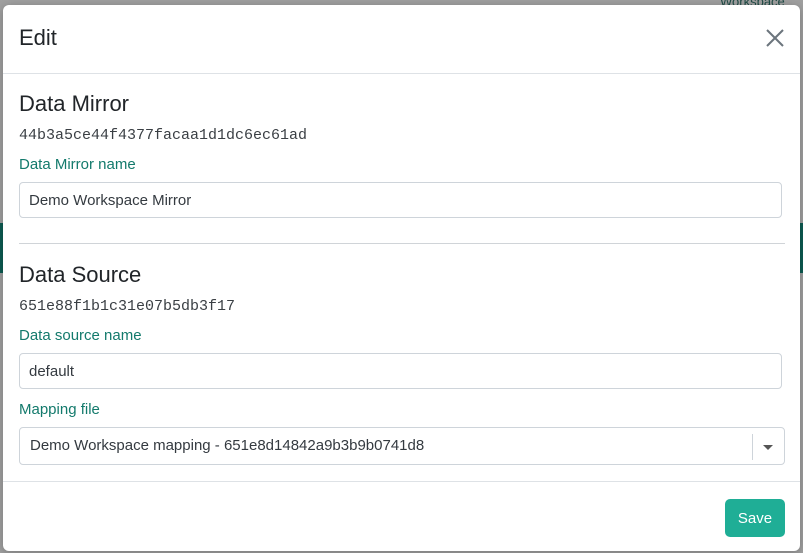 The width and height of the screenshot is (803, 553). I want to click on save-button: Save, so click(755, 518).